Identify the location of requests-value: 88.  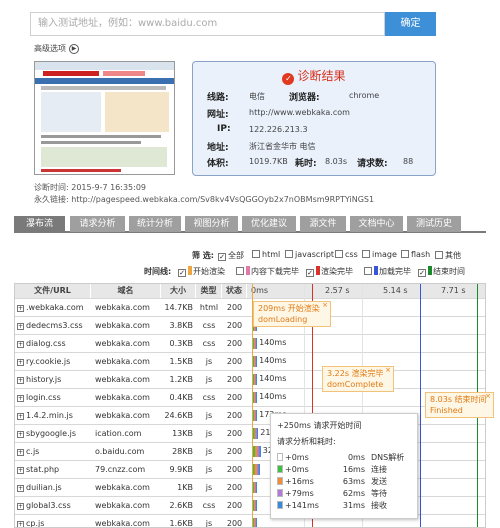
(408, 161).